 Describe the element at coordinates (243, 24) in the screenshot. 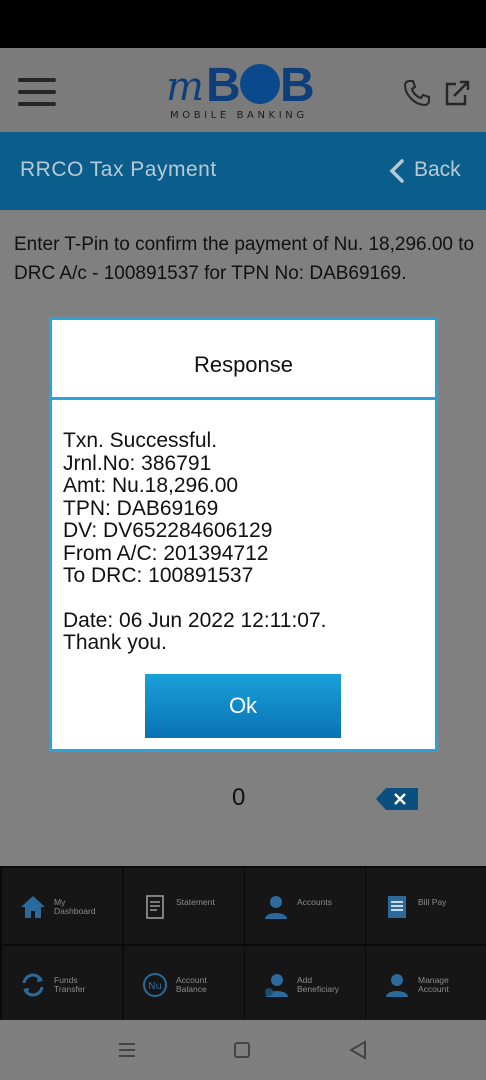

I see `status-bar` at that location.